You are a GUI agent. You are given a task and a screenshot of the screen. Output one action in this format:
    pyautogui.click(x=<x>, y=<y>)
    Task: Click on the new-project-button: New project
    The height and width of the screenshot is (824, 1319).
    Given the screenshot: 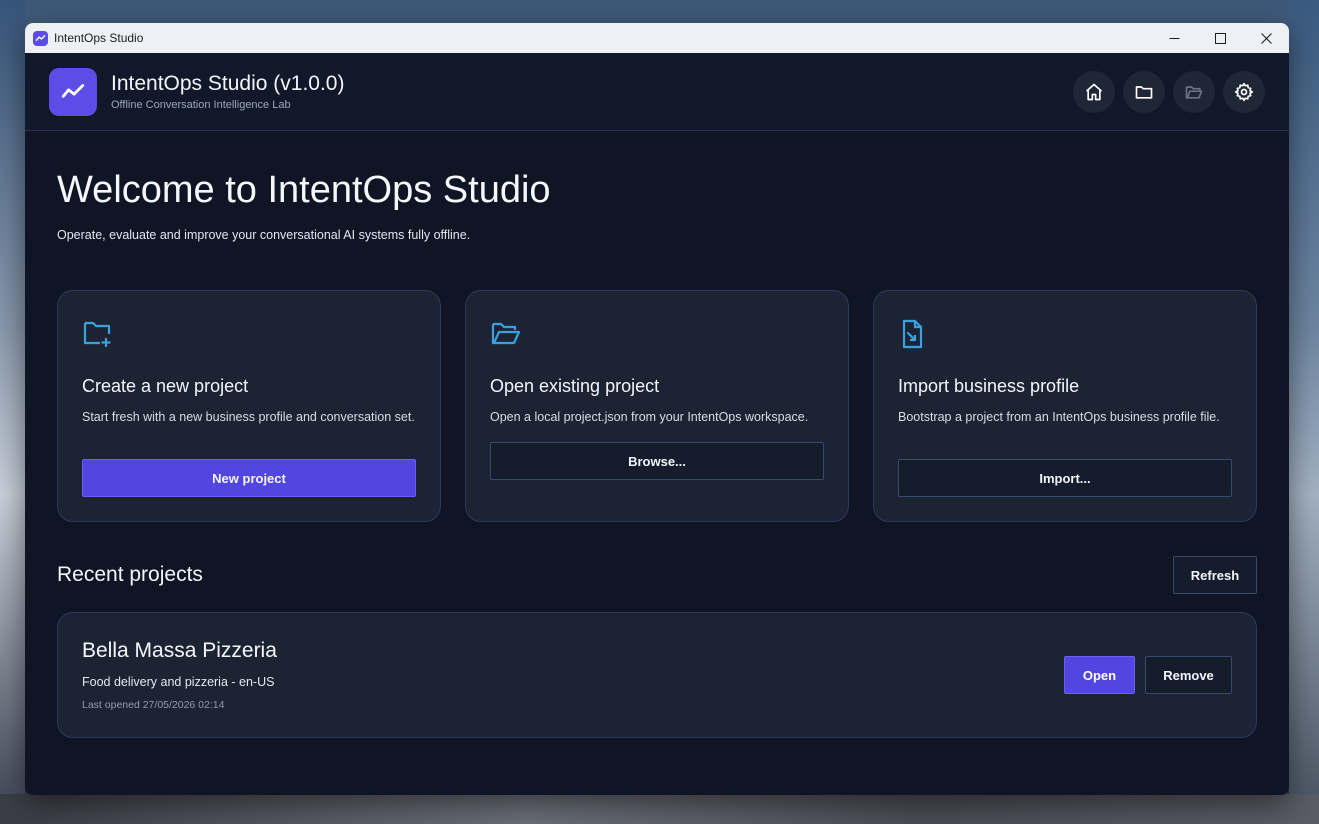 What is the action you would take?
    pyautogui.click(x=249, y=478)
    